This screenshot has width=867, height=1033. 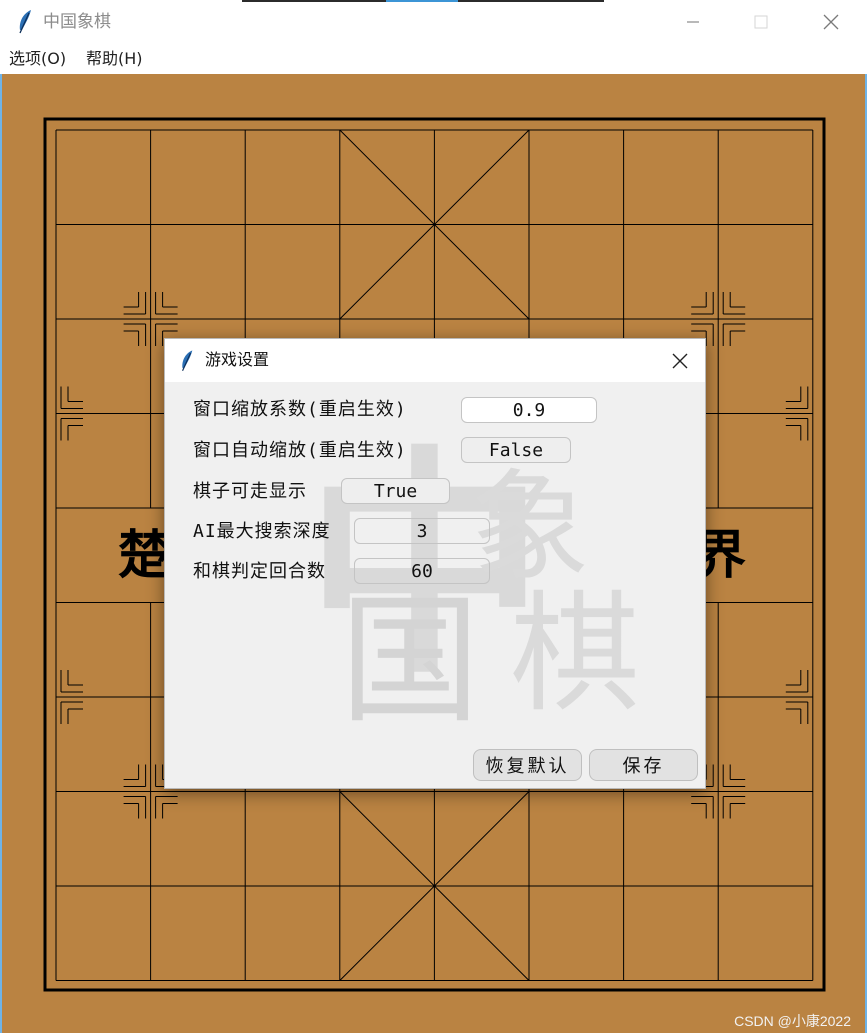 I want to click on logo-char: 国, so click(x=410, y=661).